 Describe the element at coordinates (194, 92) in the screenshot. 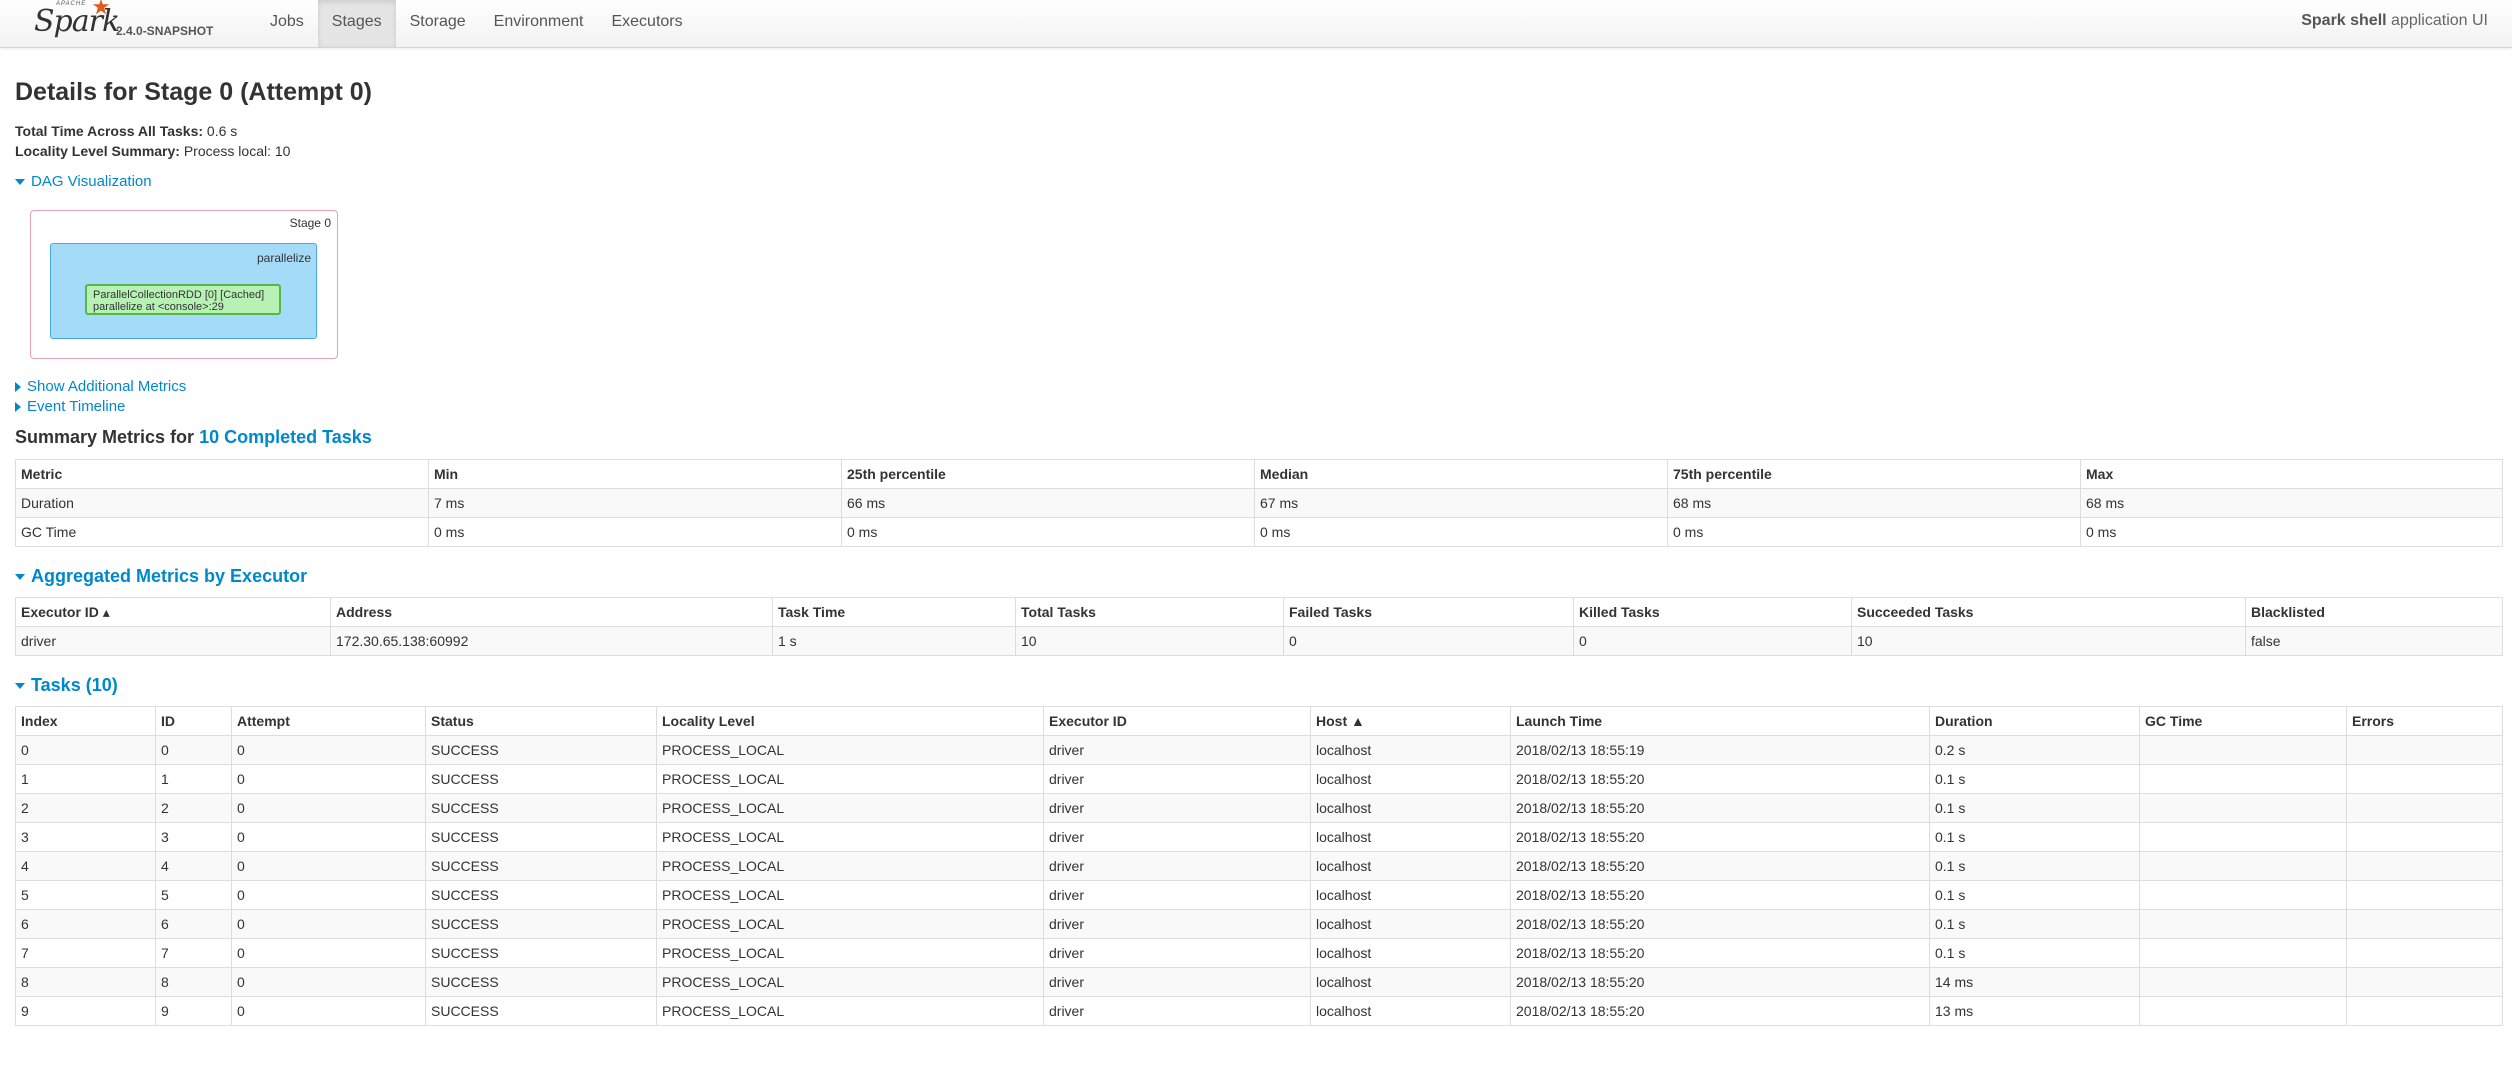

I see `page-title: Details for Stage 0 (Attempt 0)` at that location.